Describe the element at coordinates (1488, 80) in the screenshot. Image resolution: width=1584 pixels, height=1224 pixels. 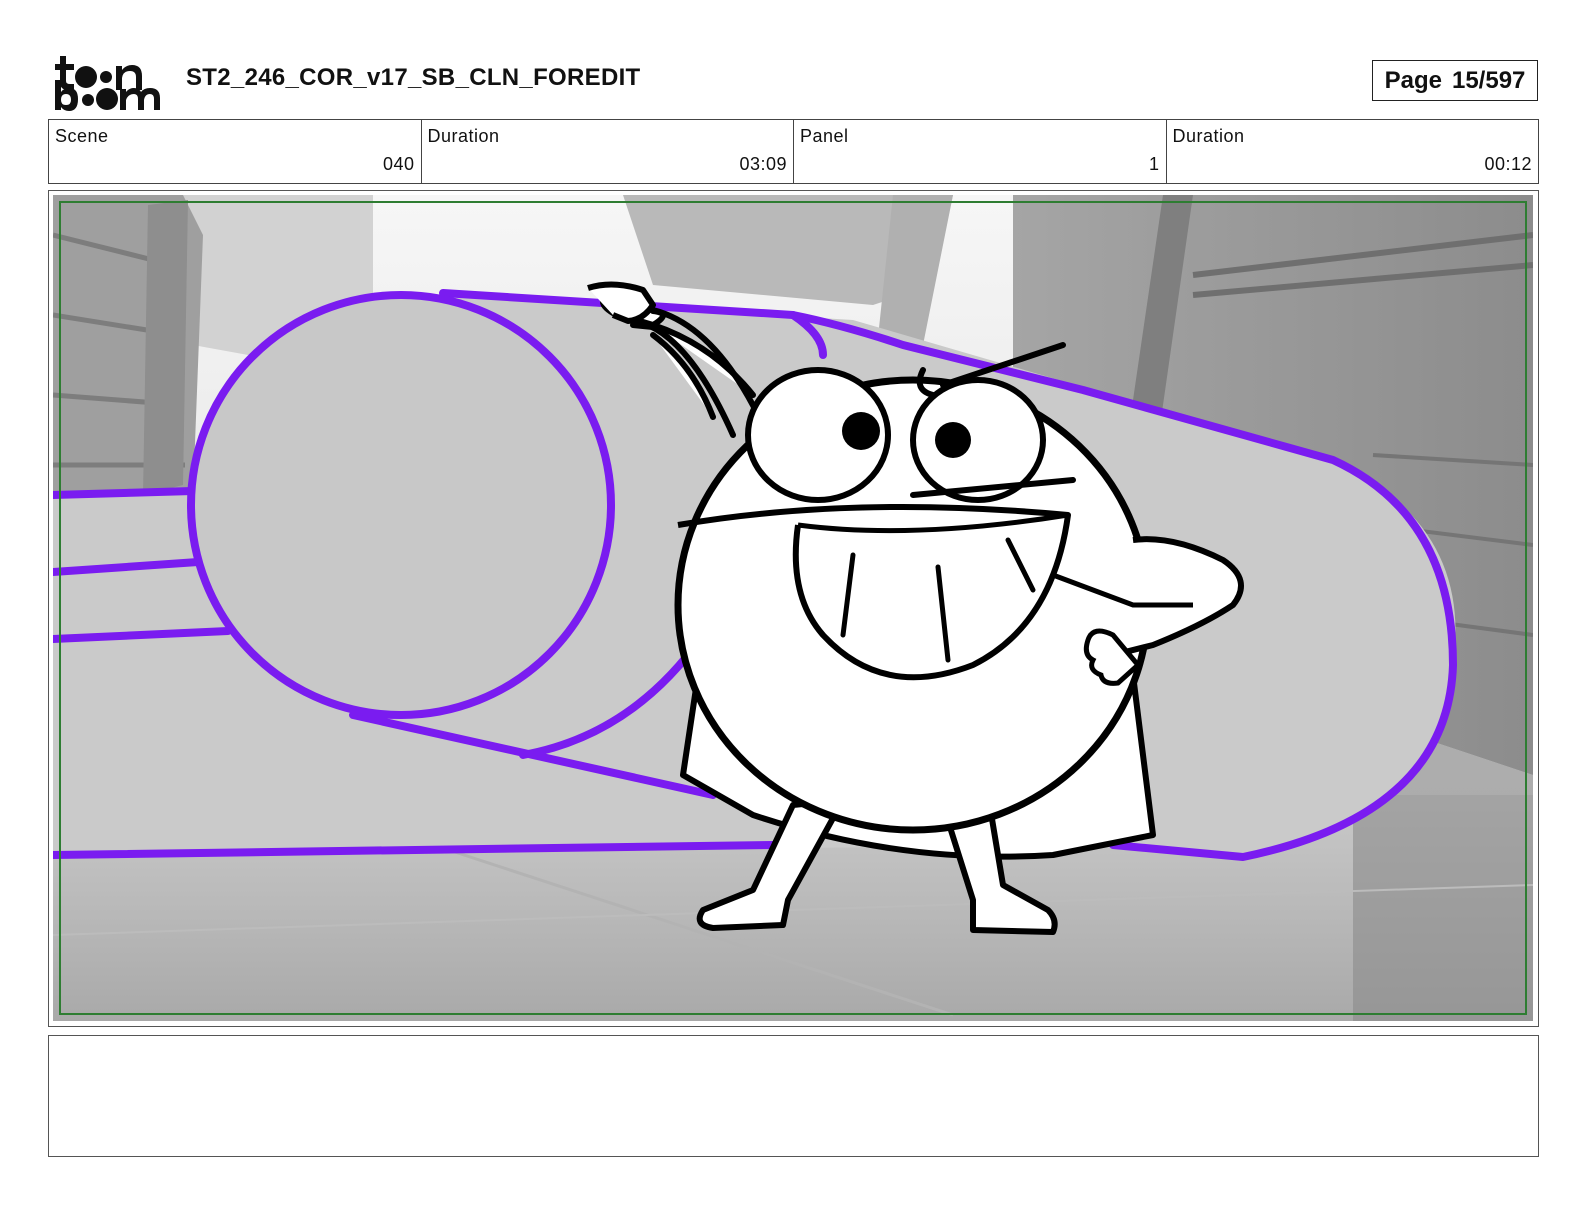
I see `page-number: 15/597` at that location.